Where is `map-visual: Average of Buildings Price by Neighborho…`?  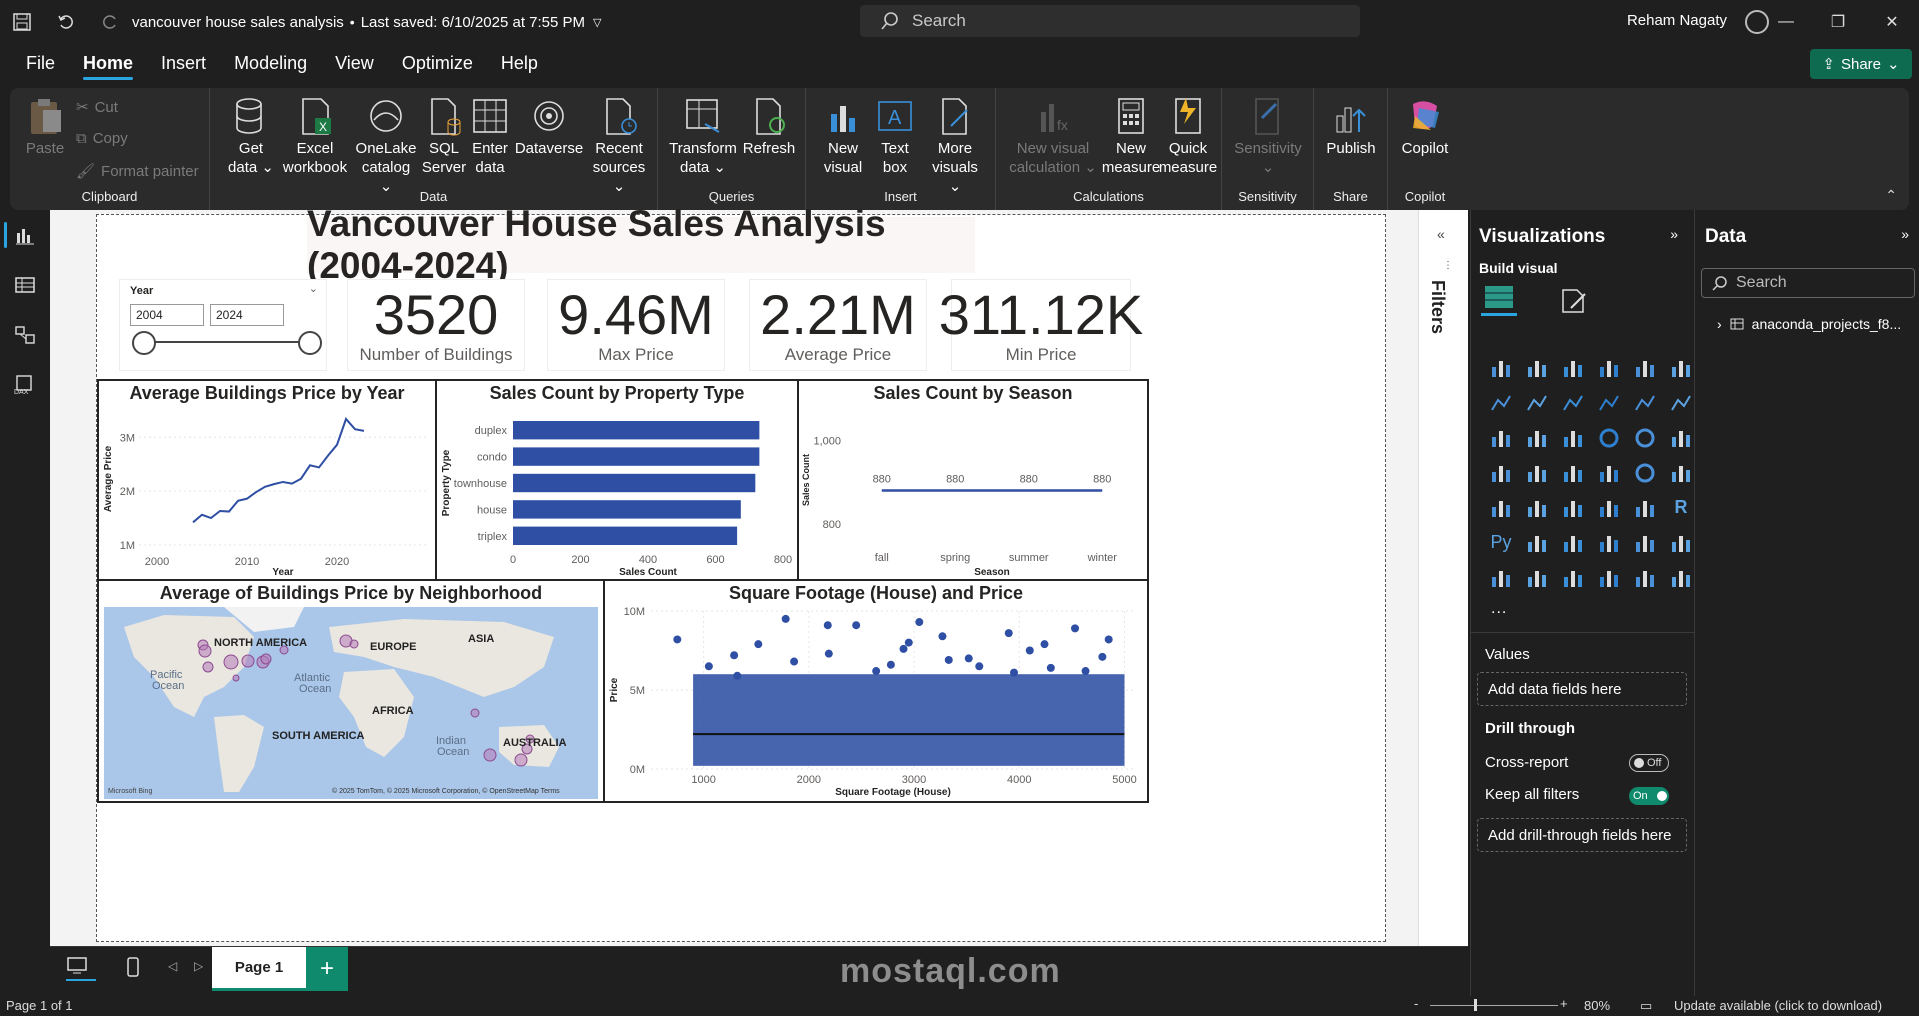
map-visual: Average of Buildings Price by Neighborho… is located at coordinates (351, 691).